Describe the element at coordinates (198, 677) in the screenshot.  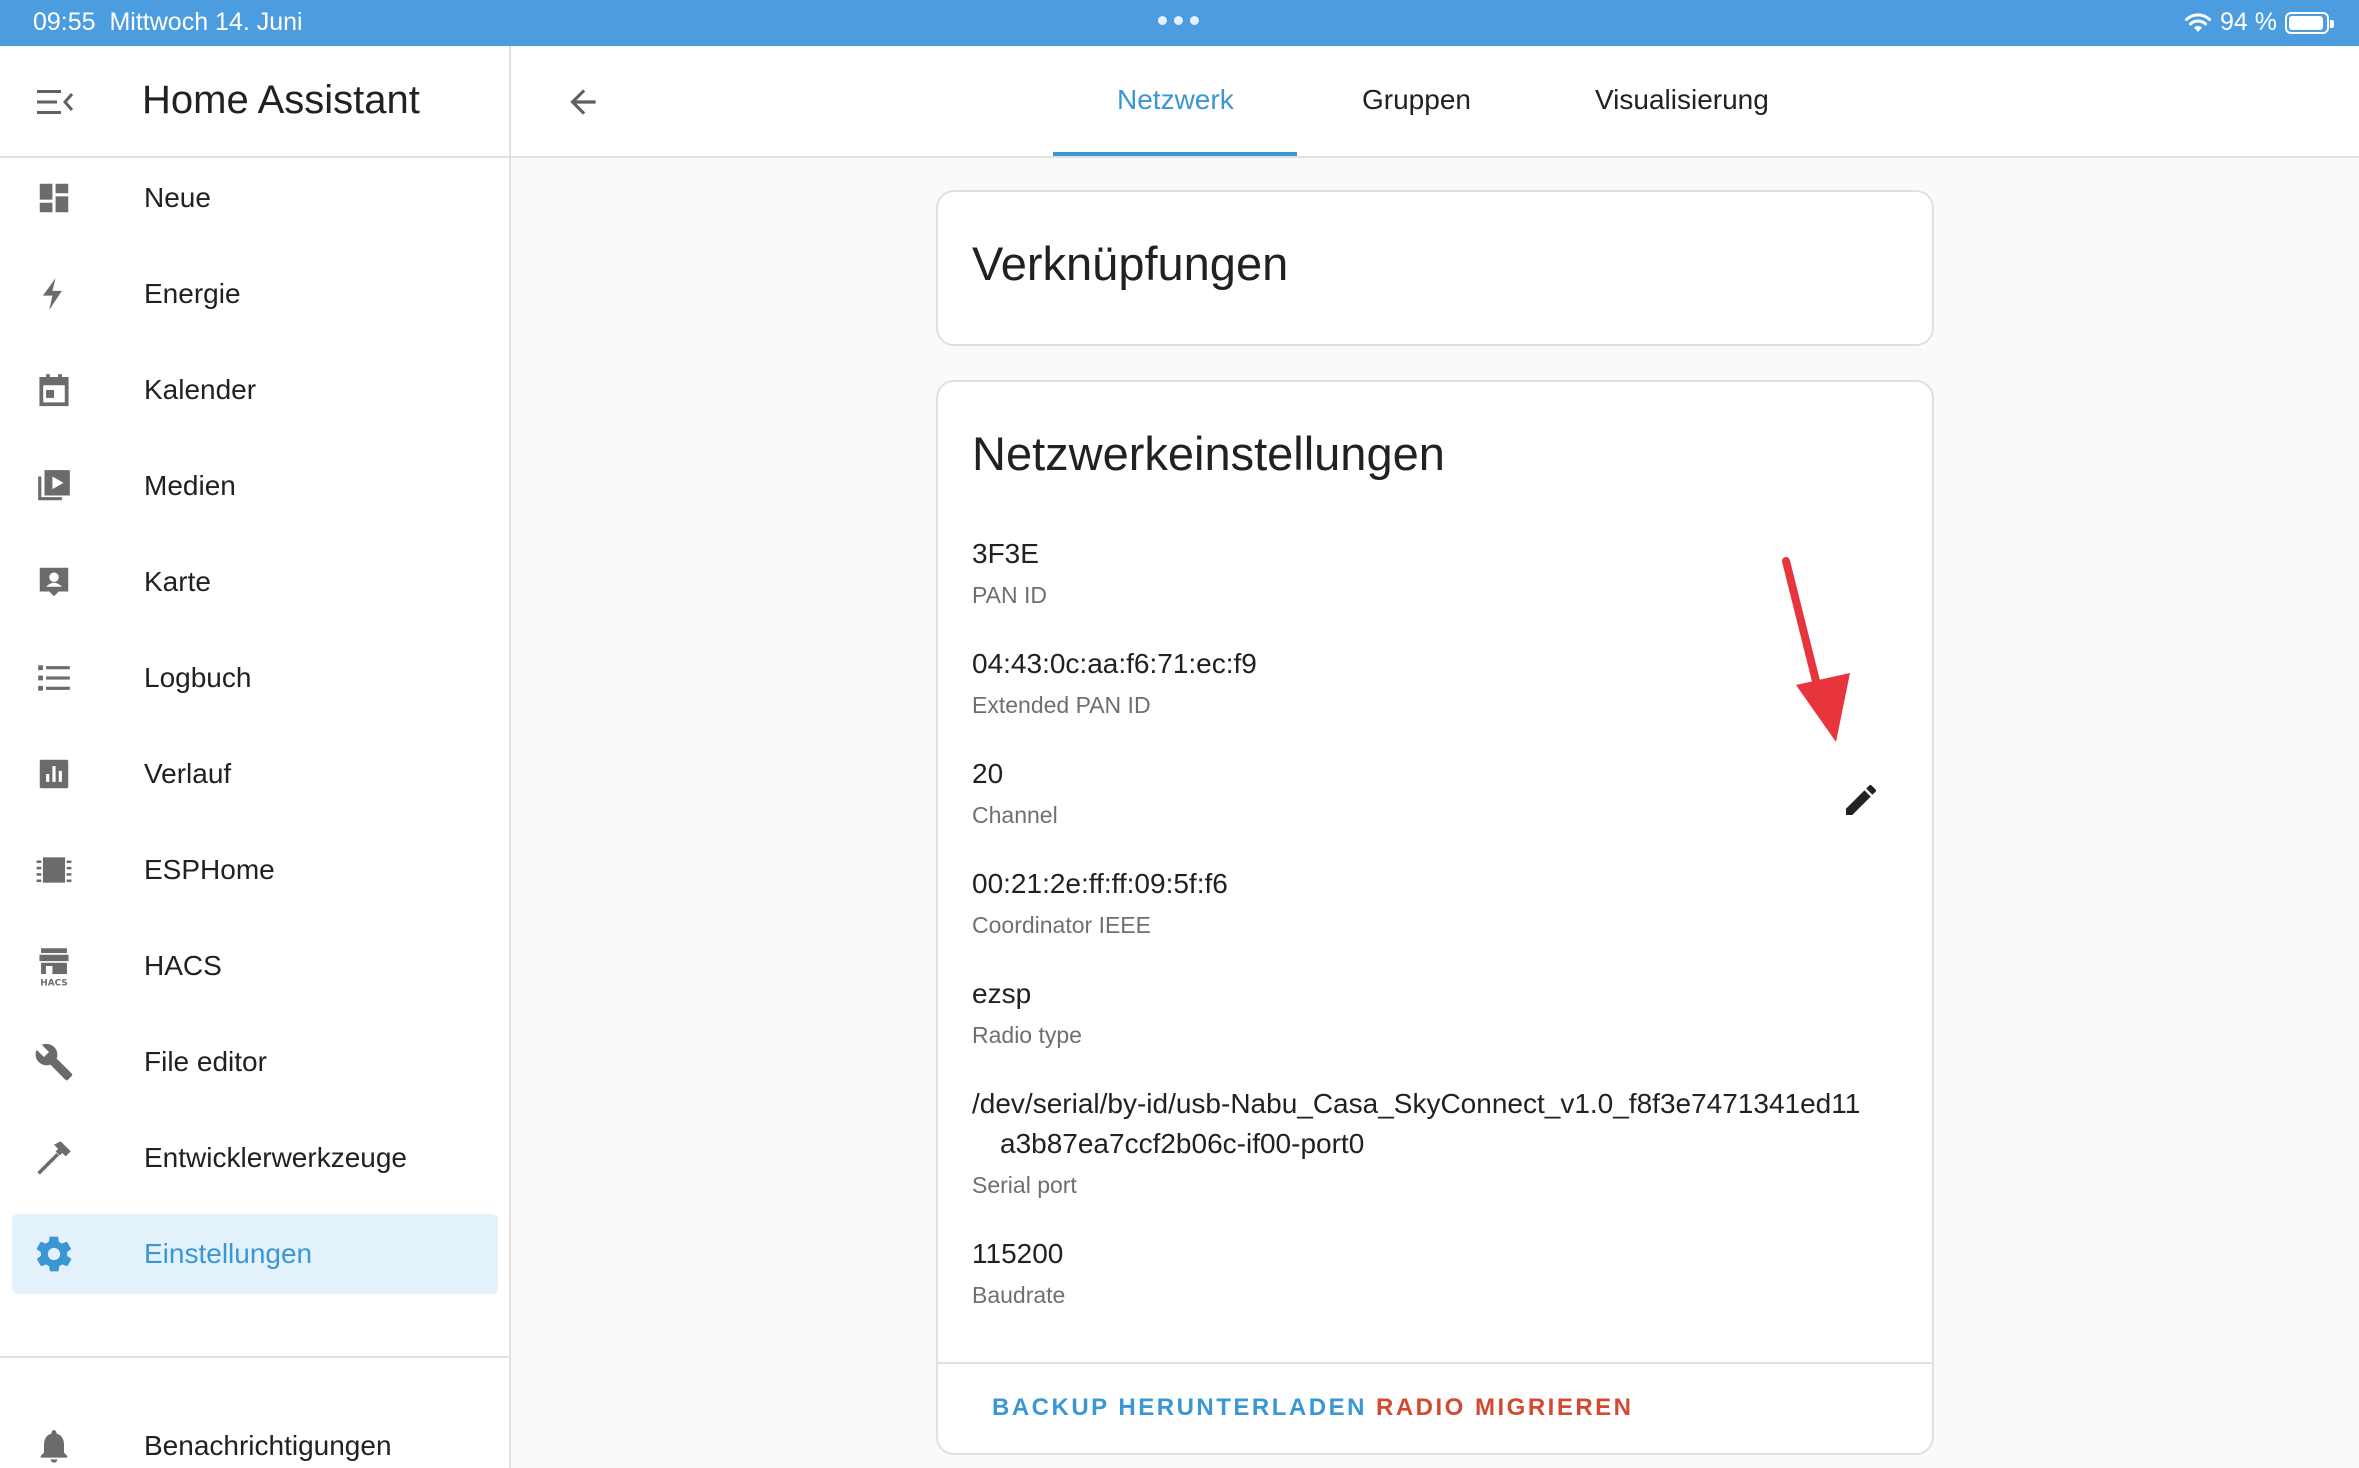
I see `sidebar-item-label: Logbuch` at that location.